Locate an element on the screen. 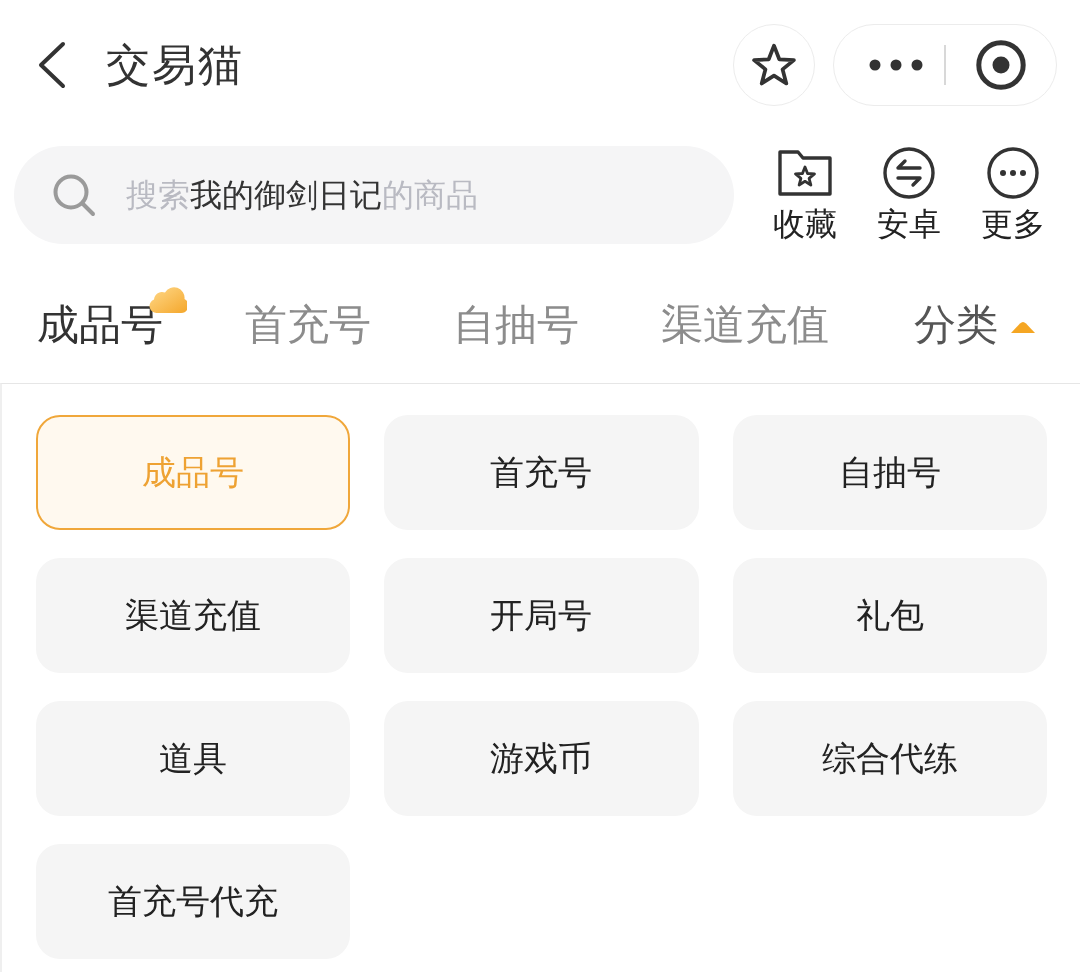 The height and width of the screenshot is (973, 1080). folder-star-icon is located at coordinates (805, 173).